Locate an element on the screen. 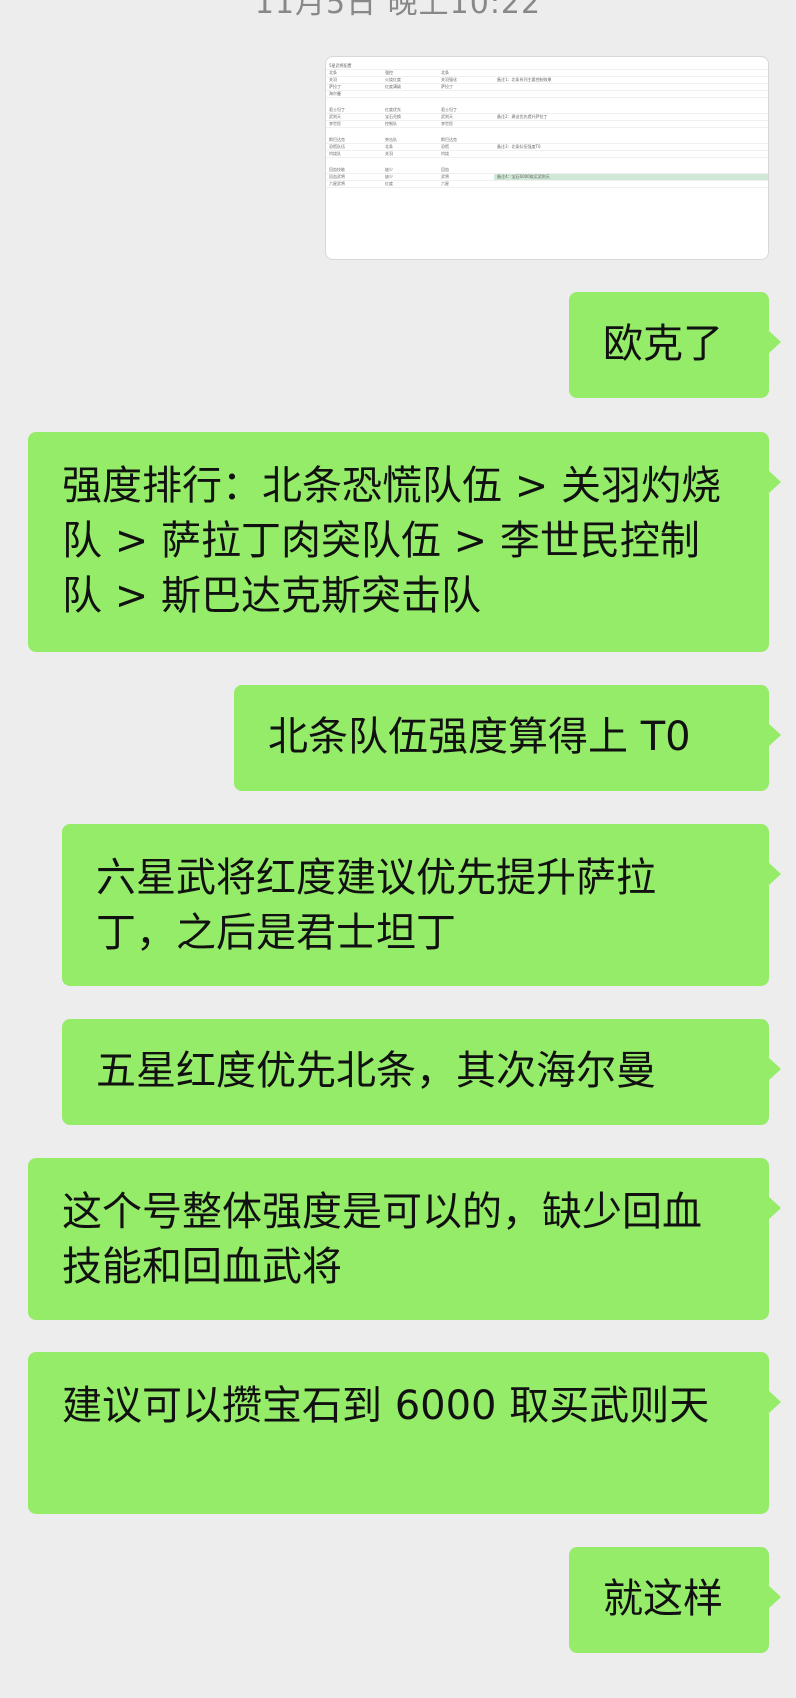  spreadsheet-cell: 六星武将 is located at coordinates (354, 184).